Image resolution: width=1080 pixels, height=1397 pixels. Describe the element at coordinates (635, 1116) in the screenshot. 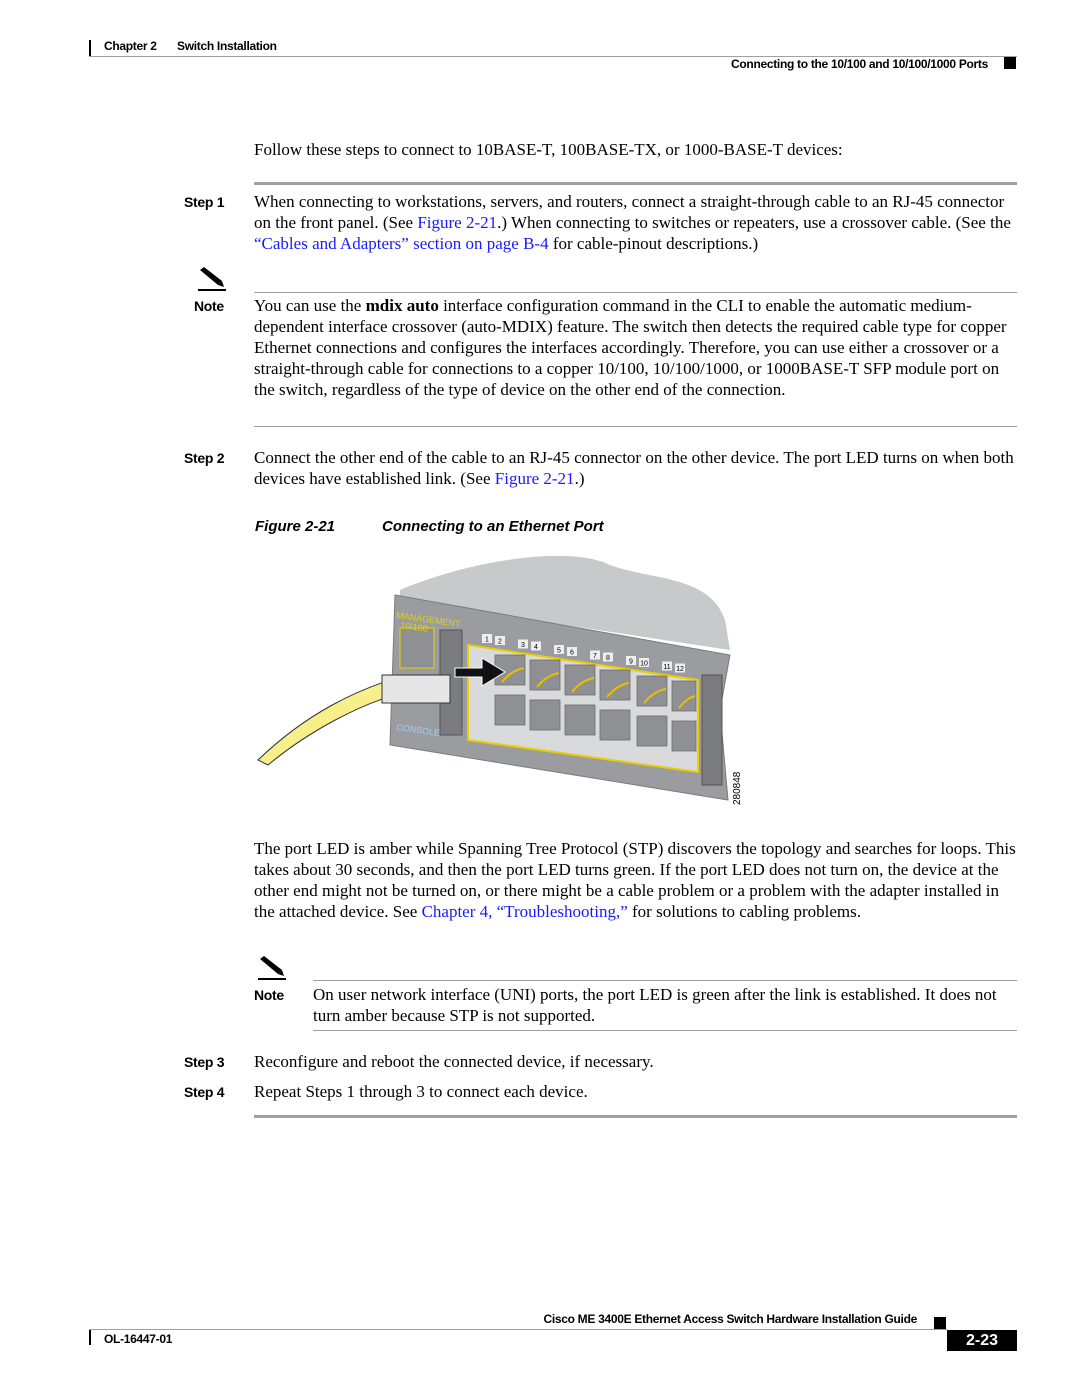

I see `steps-bottom-rule` at that location.